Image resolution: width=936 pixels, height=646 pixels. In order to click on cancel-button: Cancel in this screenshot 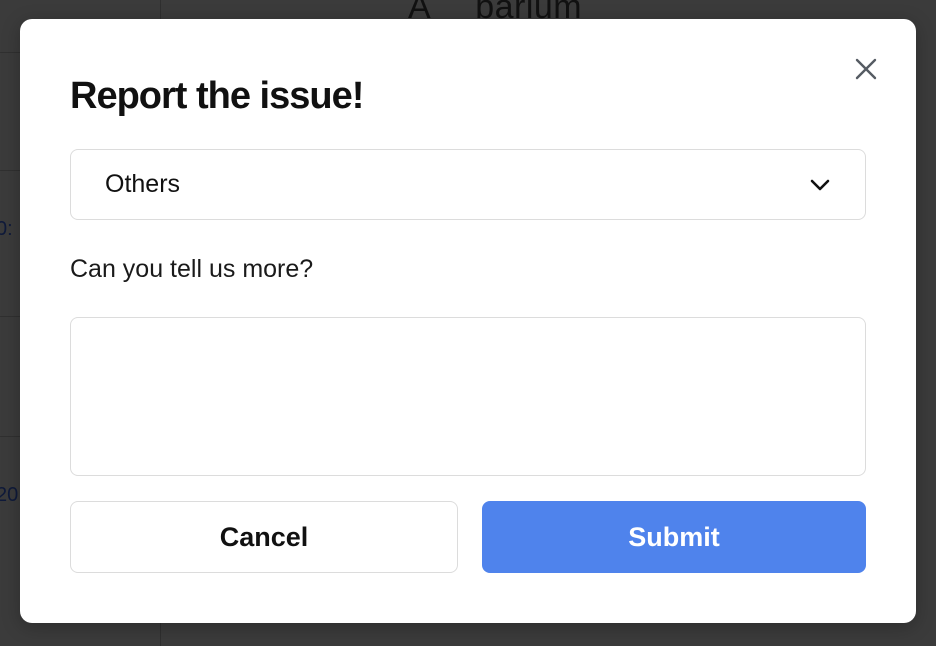, I will do `click(264, 537)`.